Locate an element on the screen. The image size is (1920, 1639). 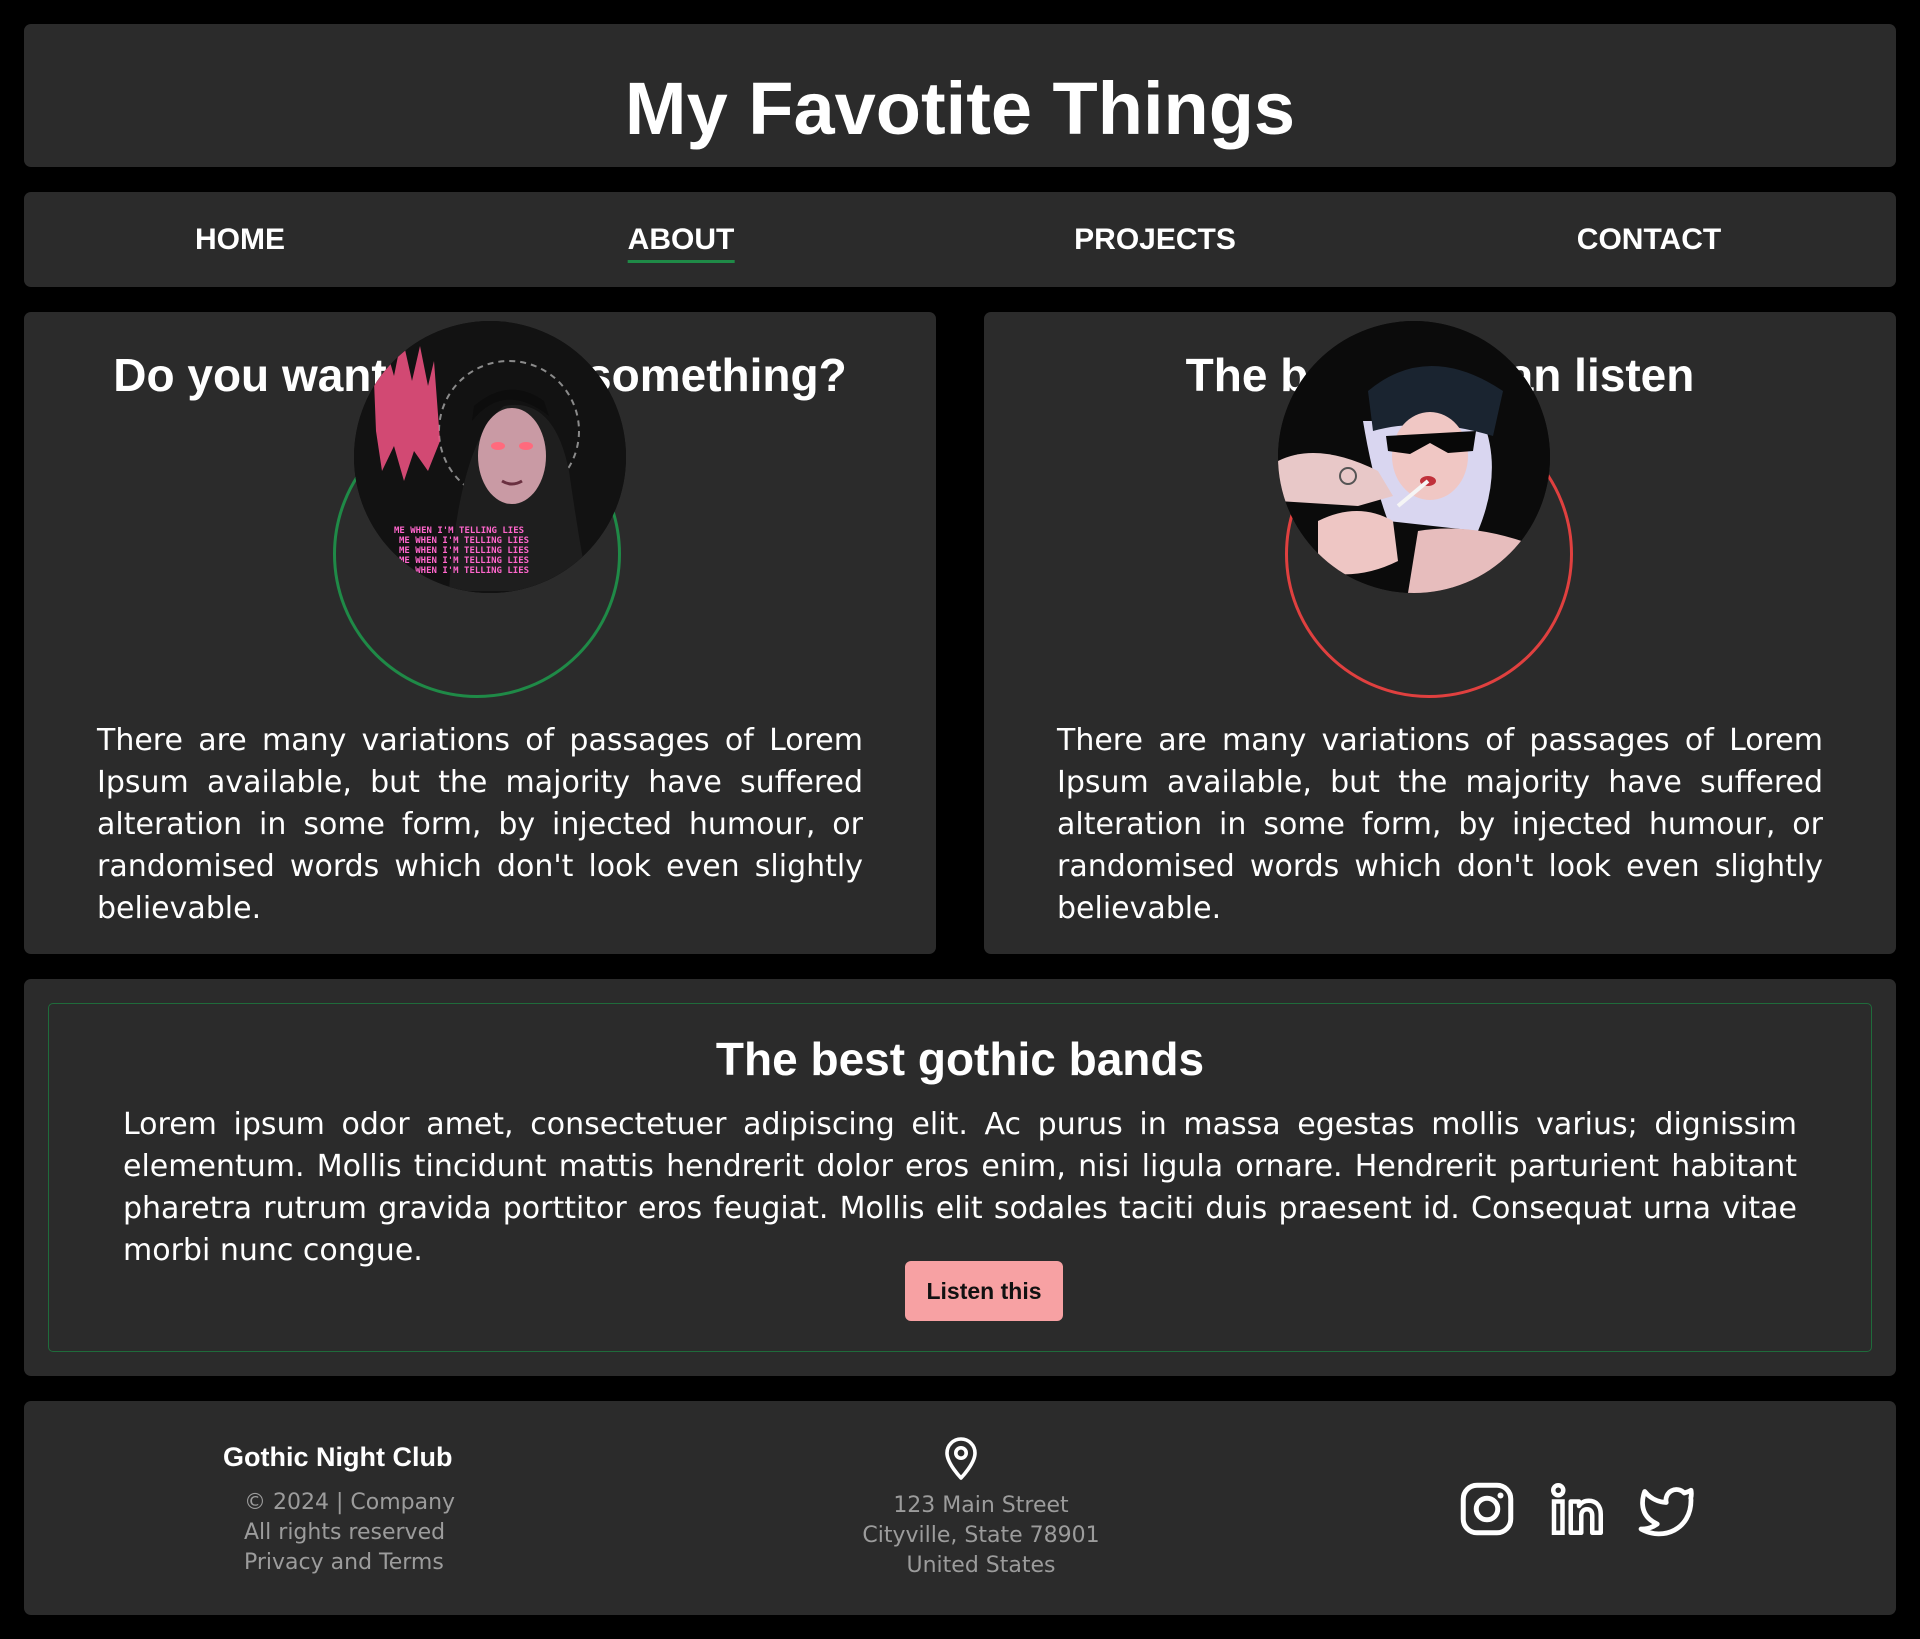
address-city: Cityville, State 78901 is located at coordinates (981, 1535).